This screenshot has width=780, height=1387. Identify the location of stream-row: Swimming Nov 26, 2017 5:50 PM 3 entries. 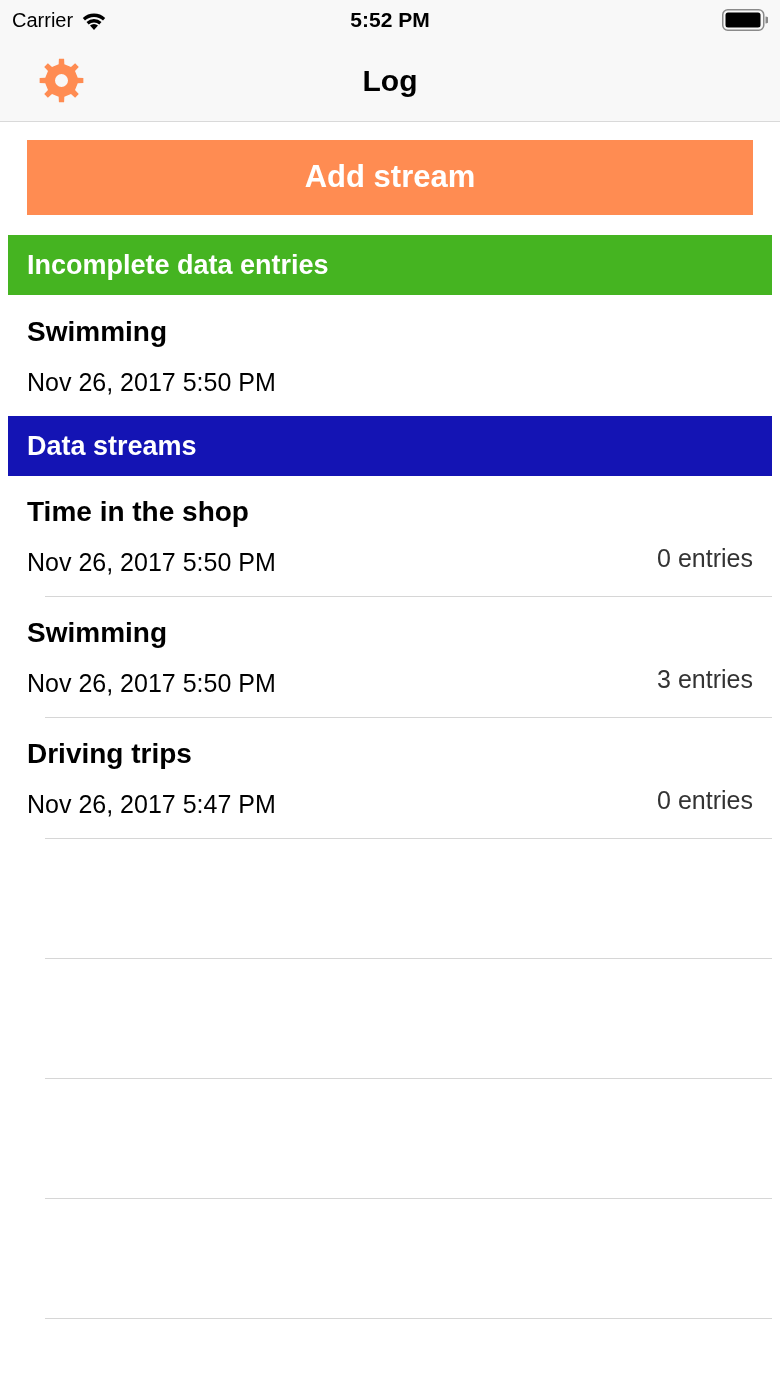
(390, 657).